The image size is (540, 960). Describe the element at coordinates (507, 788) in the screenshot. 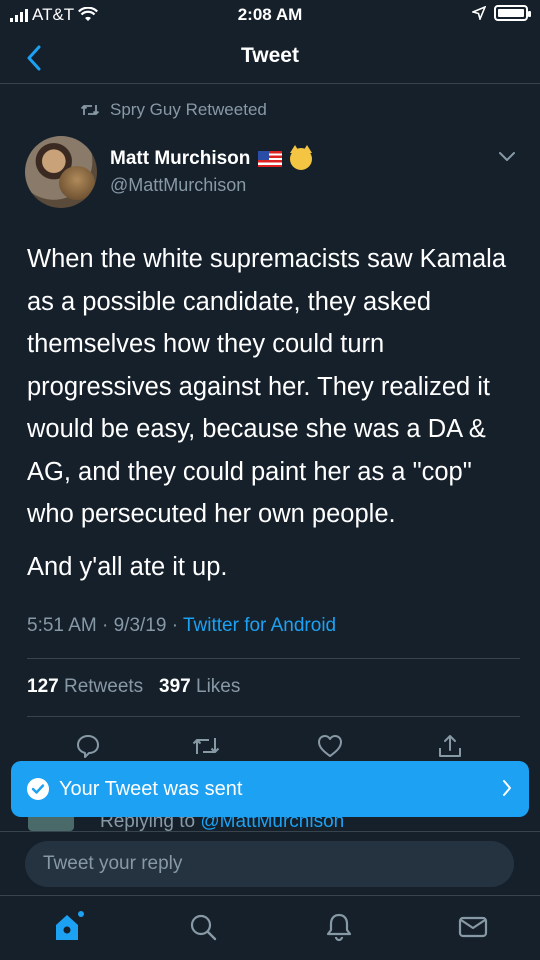

I see `chevron-right-icon` at that location.